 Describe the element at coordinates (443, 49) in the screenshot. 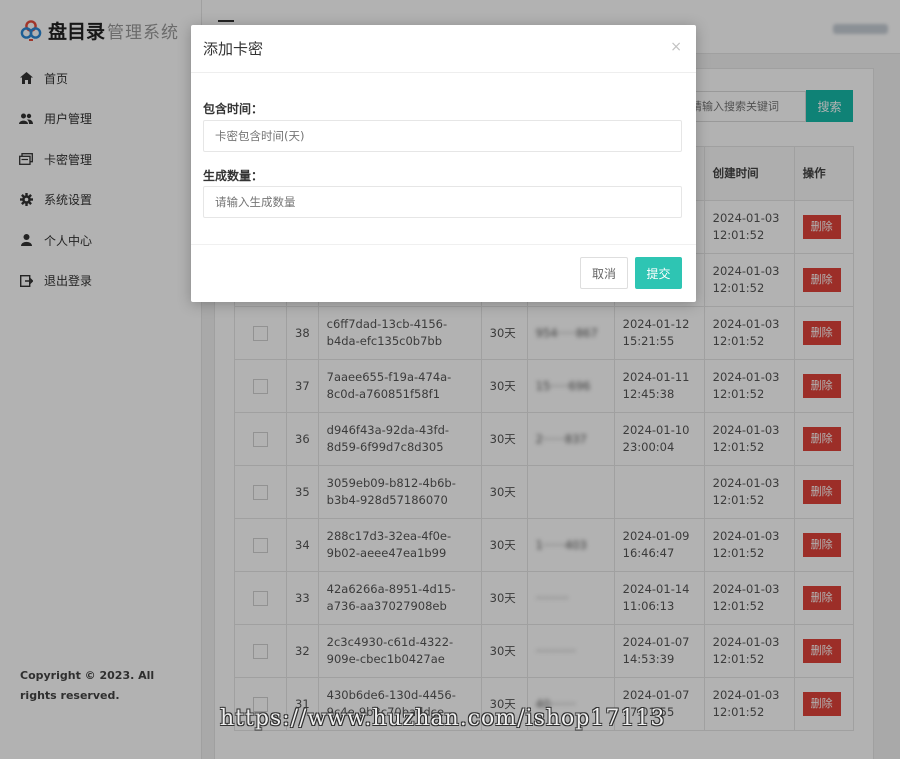

I see `dialog-header: 添加卡密 ×` at that location.